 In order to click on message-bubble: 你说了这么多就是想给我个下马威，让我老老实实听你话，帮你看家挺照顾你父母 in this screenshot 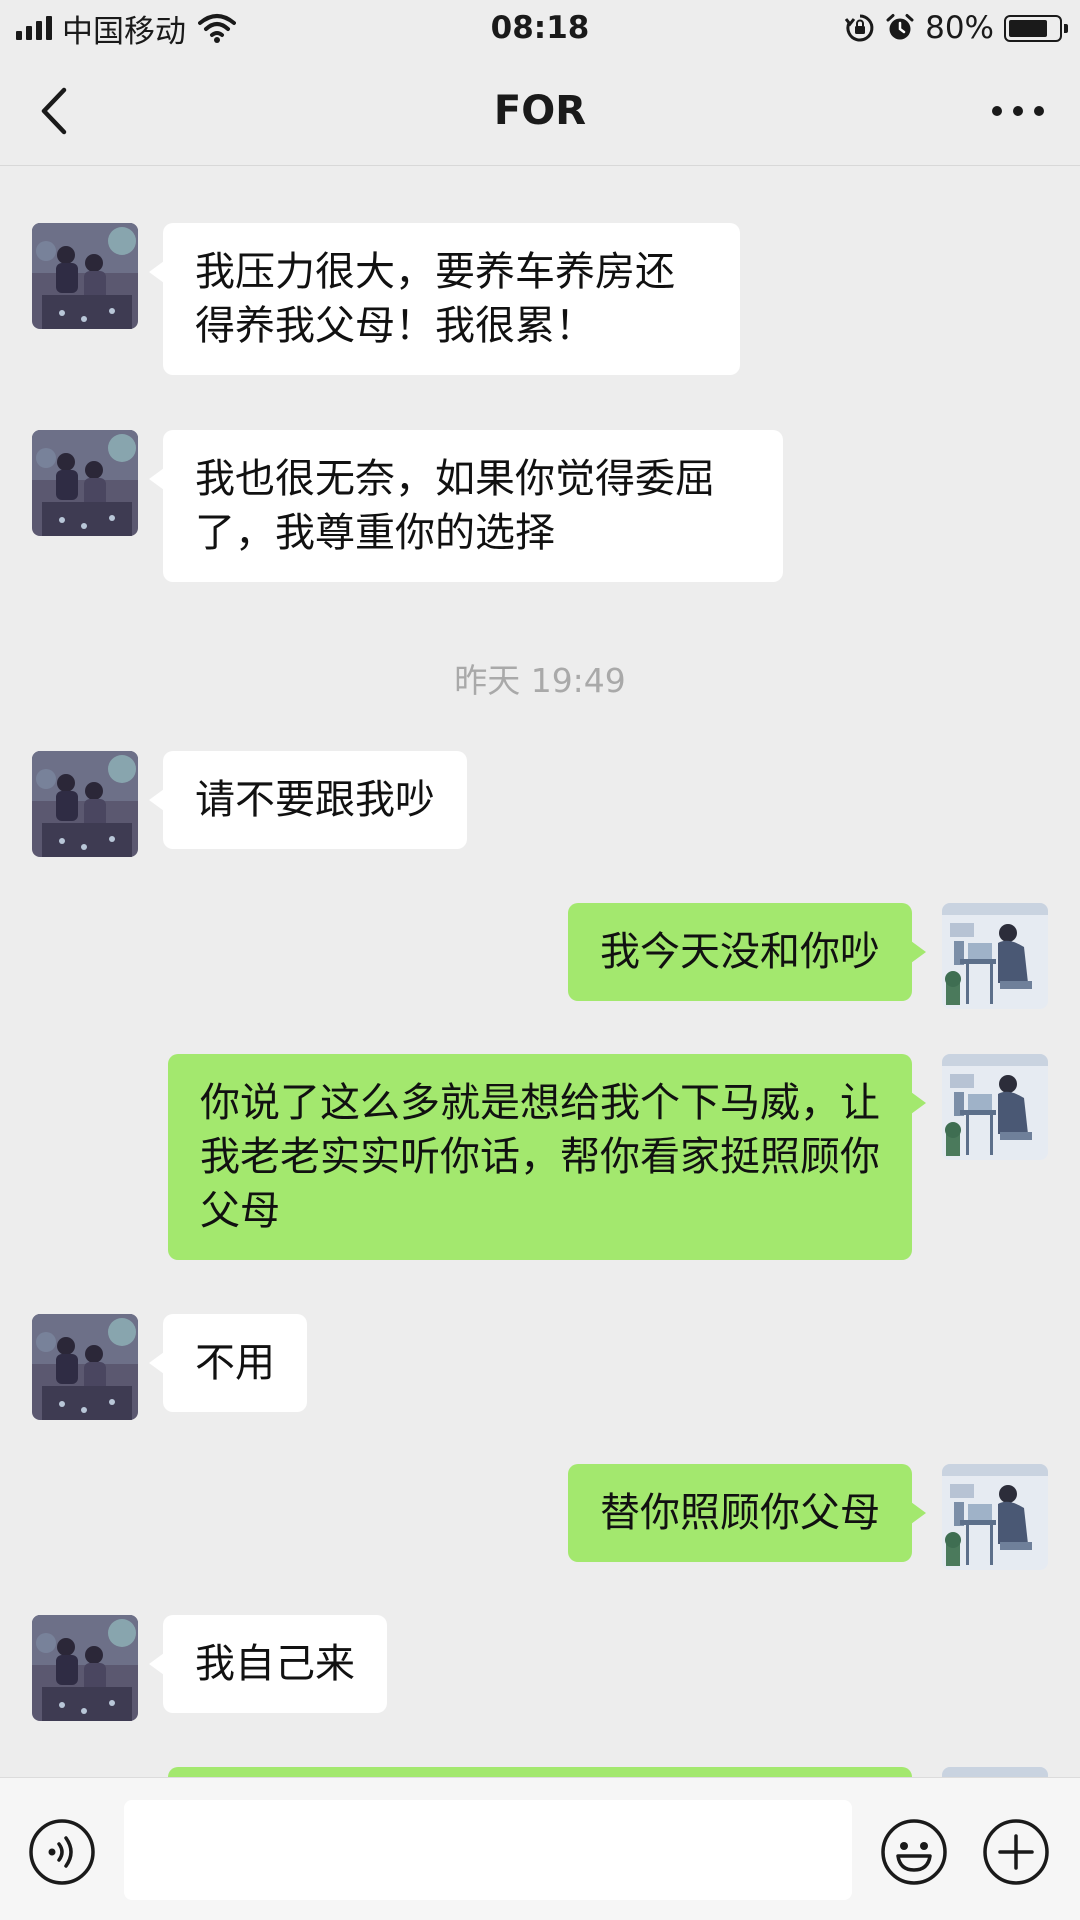, I will do `click(547, 1157)`.